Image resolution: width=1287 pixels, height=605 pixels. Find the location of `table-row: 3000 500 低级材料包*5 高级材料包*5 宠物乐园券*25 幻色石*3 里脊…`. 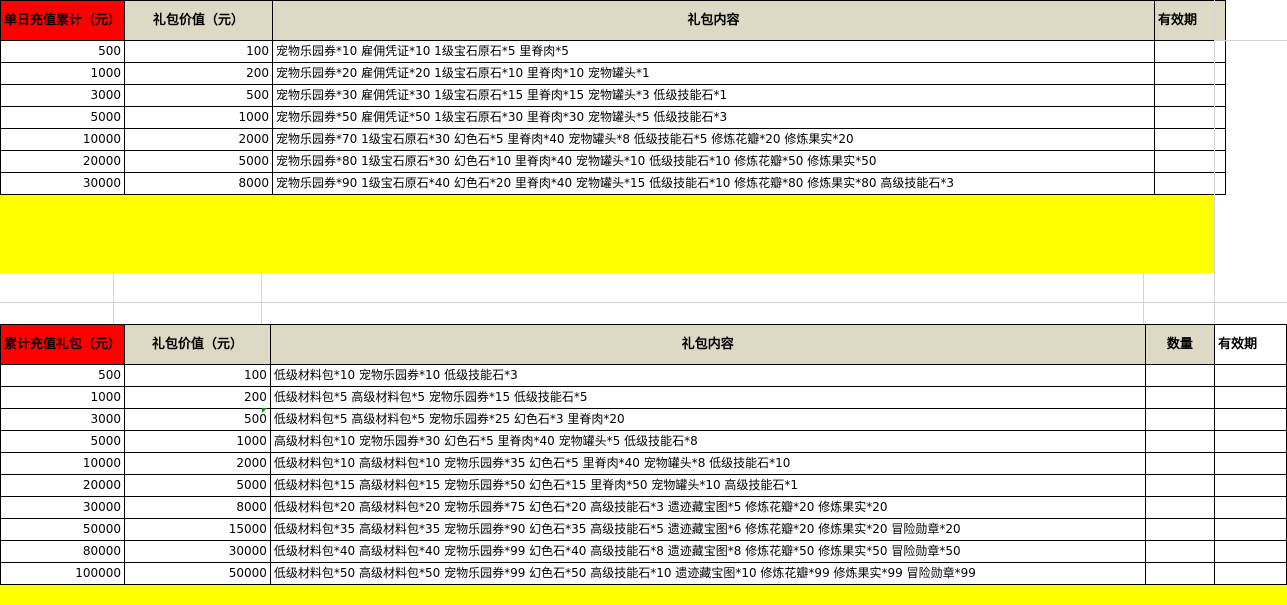

table-row: 3000 500 低级材料包*5 高级材料包*5 宠物乐园券*25 幻色石*3 里脊… is located at coordinates (643, 419).